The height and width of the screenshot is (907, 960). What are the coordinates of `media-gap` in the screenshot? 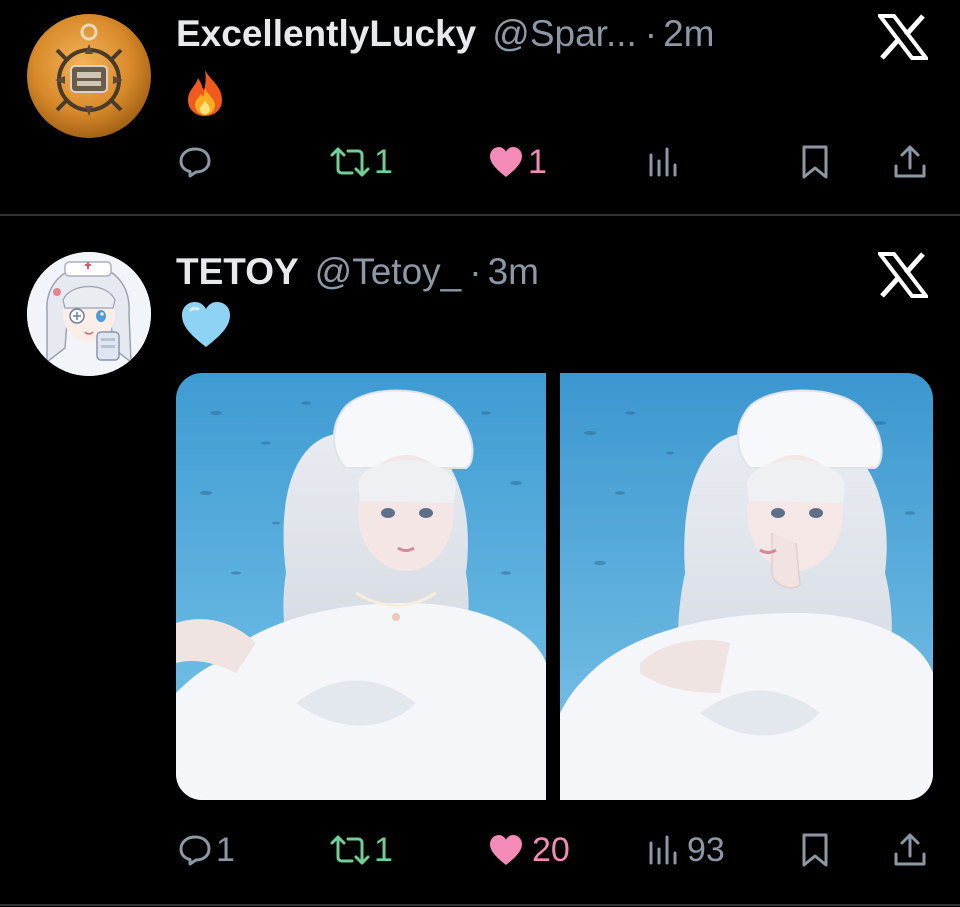 It's located at (553, 586).